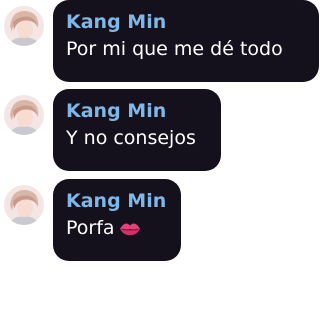  What do you see at coordinates (174, 49) in the screenshot?
I see `message-text: Por mi que me dé todo` at bounding box center [174, 49].